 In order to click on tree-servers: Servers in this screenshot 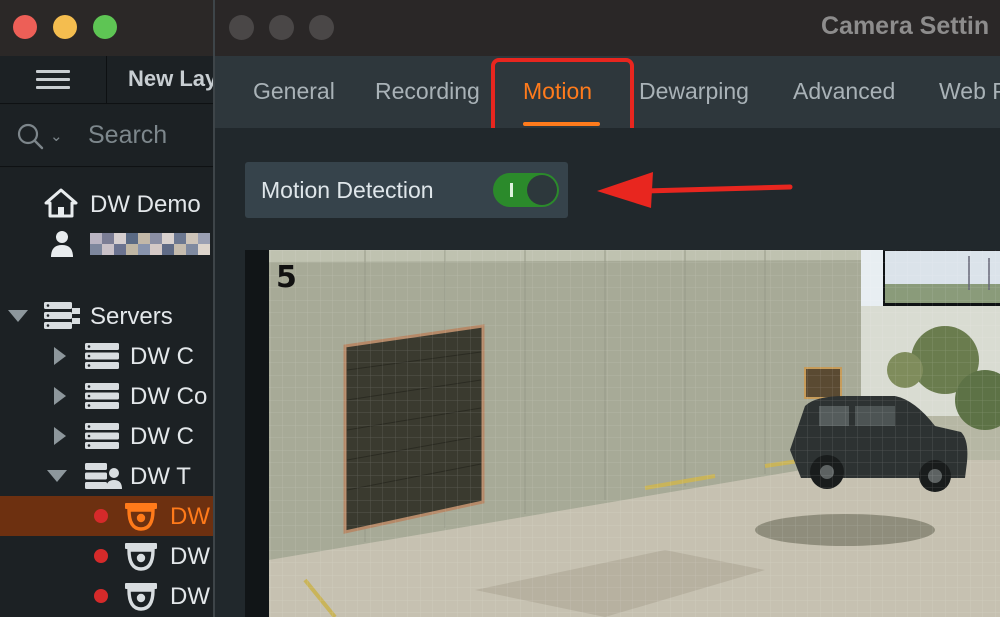, I will do `click(107, 316)`.